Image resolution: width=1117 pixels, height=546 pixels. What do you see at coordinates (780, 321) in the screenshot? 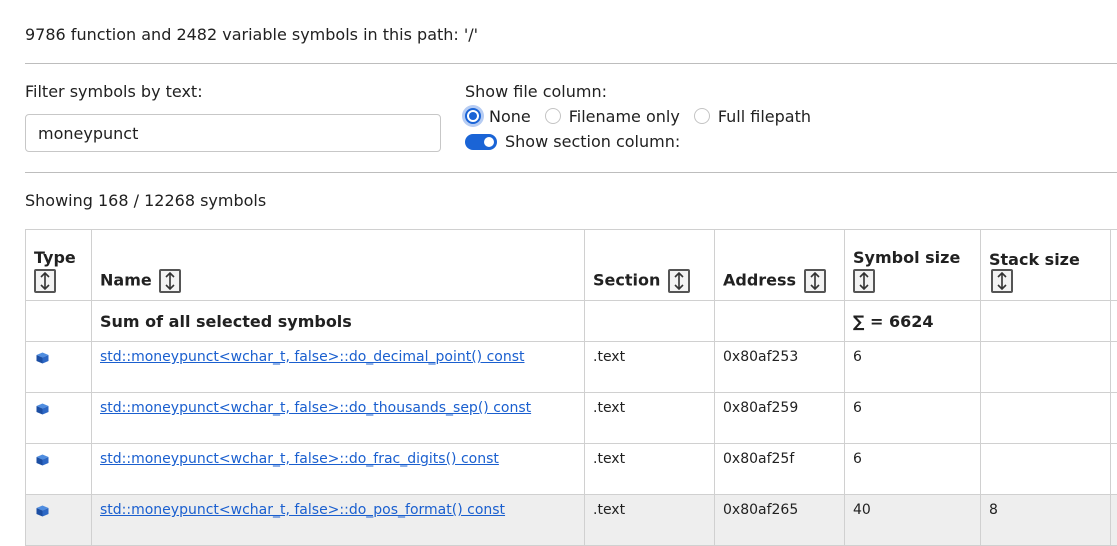
I see `sum-address-cell` at bounding box center [780, 321].